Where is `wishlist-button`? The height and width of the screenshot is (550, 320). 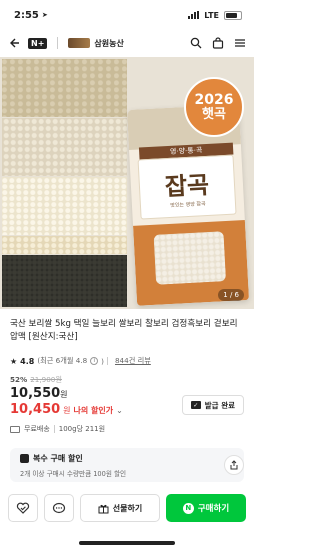
wishlist-button is located at coordinates (23, 508).